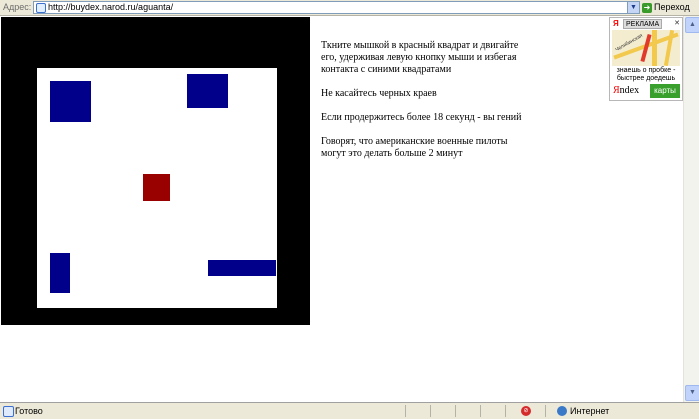 This screenshot has width=699, height=419. What do you see at coordinates (336, 7) in the screenshot?
I see `address-input: http://buydex.narod.ru/aguanta/ ▼` at bounding box center [336, 7].